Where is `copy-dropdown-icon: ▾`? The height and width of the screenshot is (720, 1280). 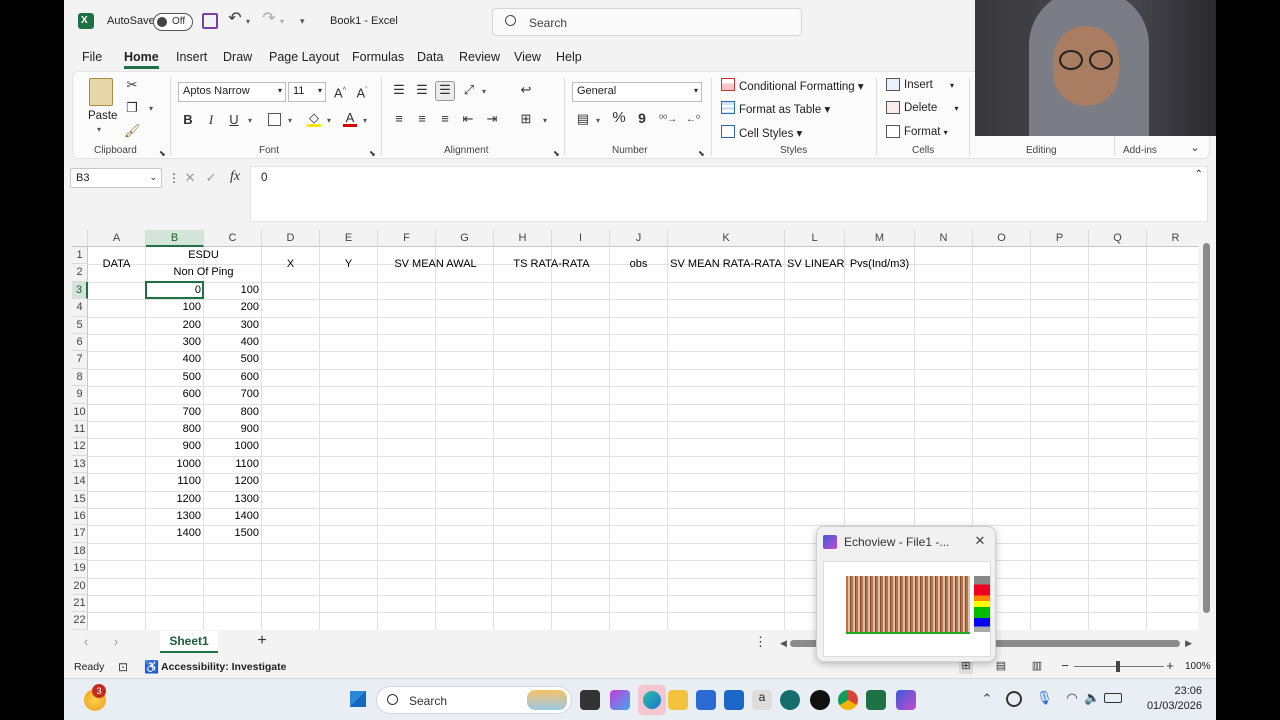
copy-dropdown-icon: ▾ is located at coordinates (151, 108).